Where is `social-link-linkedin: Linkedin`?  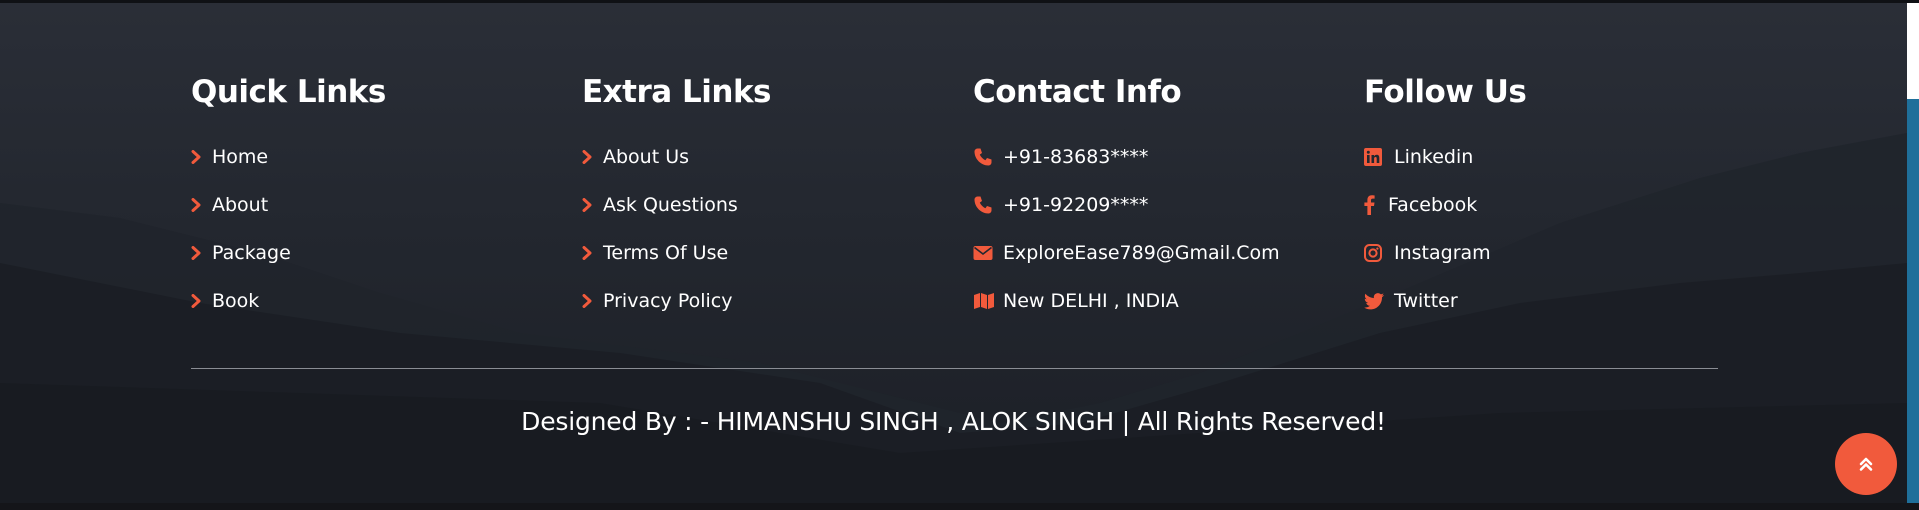
social-link-linkedin: Linkedin is located at coordinates (1445, 157).